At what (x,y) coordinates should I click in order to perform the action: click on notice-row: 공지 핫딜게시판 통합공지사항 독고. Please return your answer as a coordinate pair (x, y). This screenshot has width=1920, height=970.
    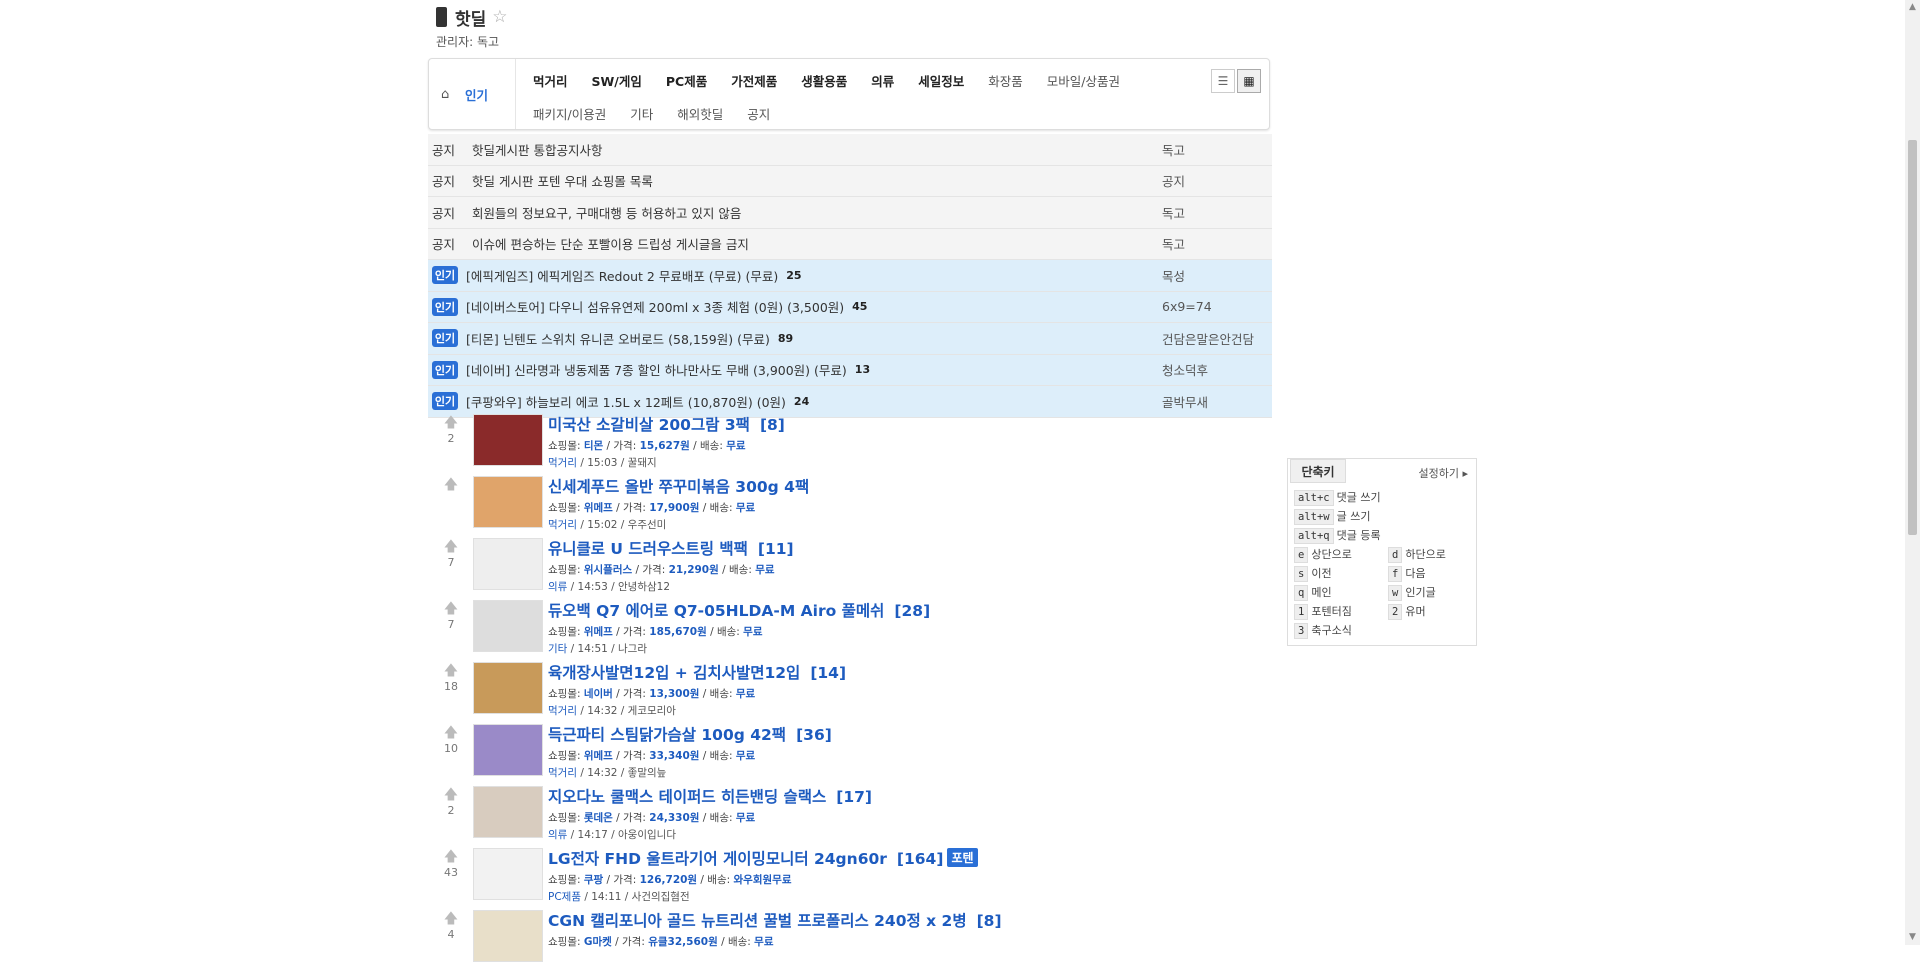
    Looking at the image, I should click on (850, 150).